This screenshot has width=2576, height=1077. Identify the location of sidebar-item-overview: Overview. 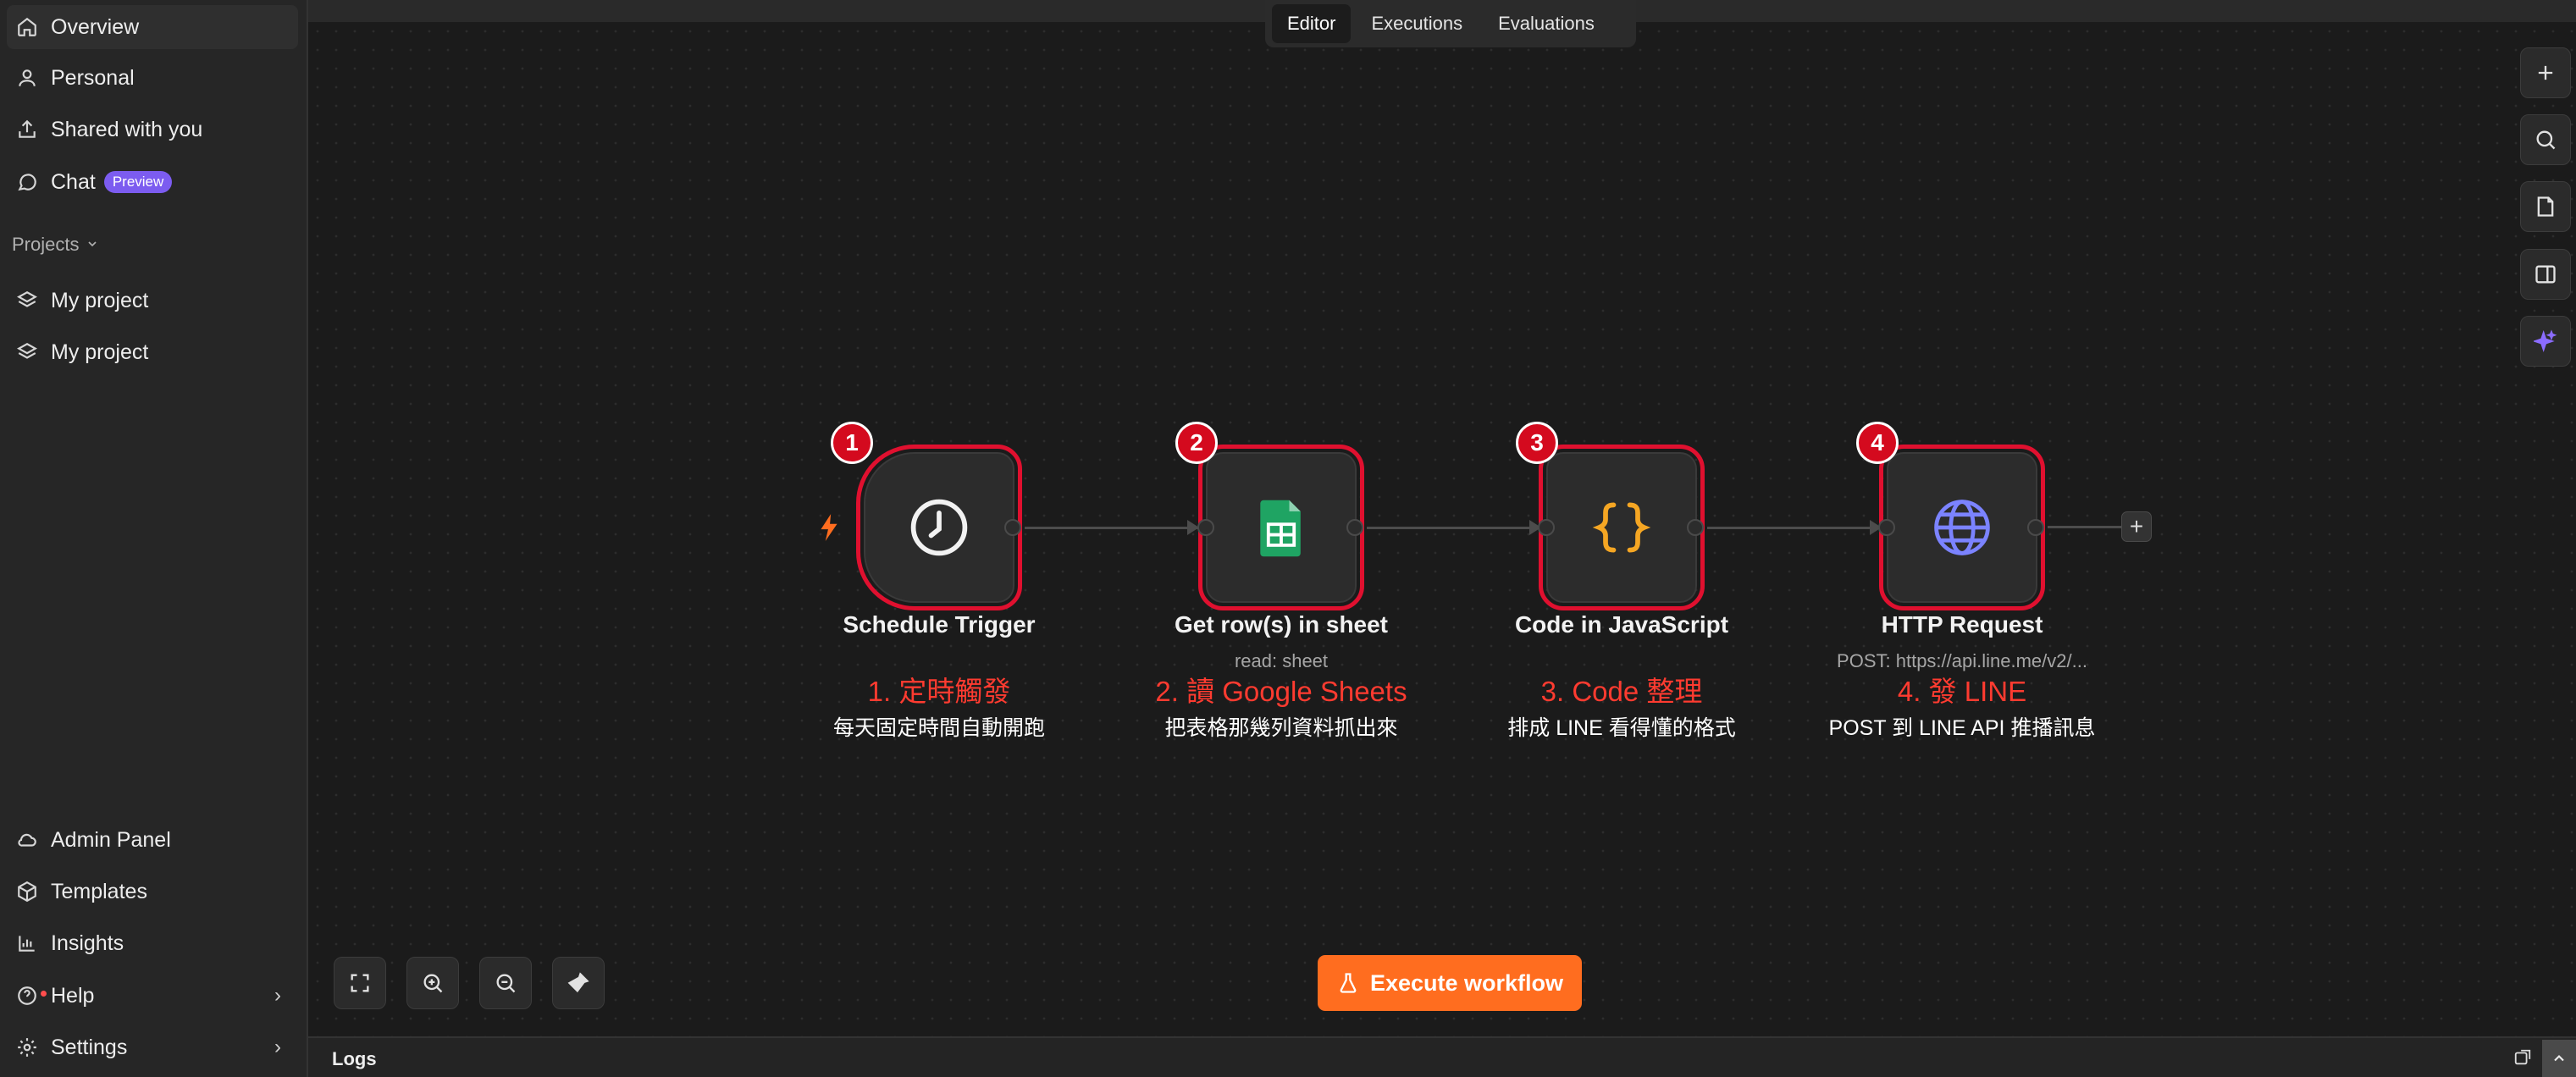
(152, 27).